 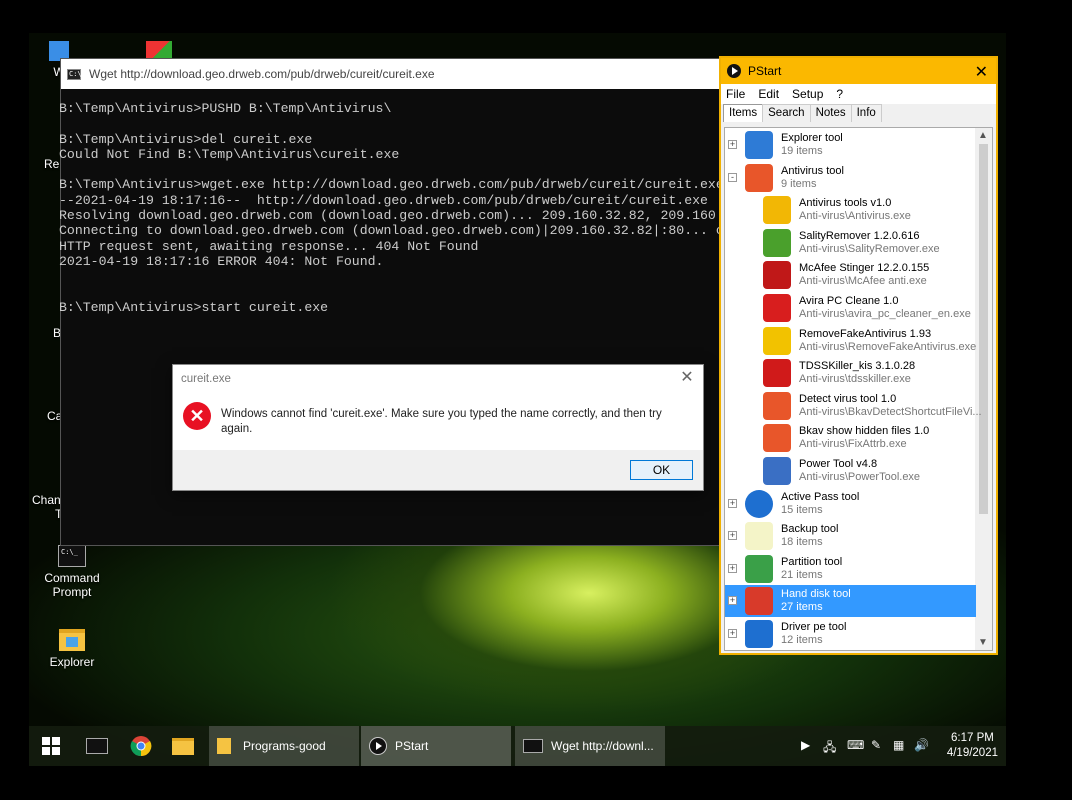 I want to click on tree-item-name: McAfee Stinger 12.2.0.155, so click(x=864, y=268).